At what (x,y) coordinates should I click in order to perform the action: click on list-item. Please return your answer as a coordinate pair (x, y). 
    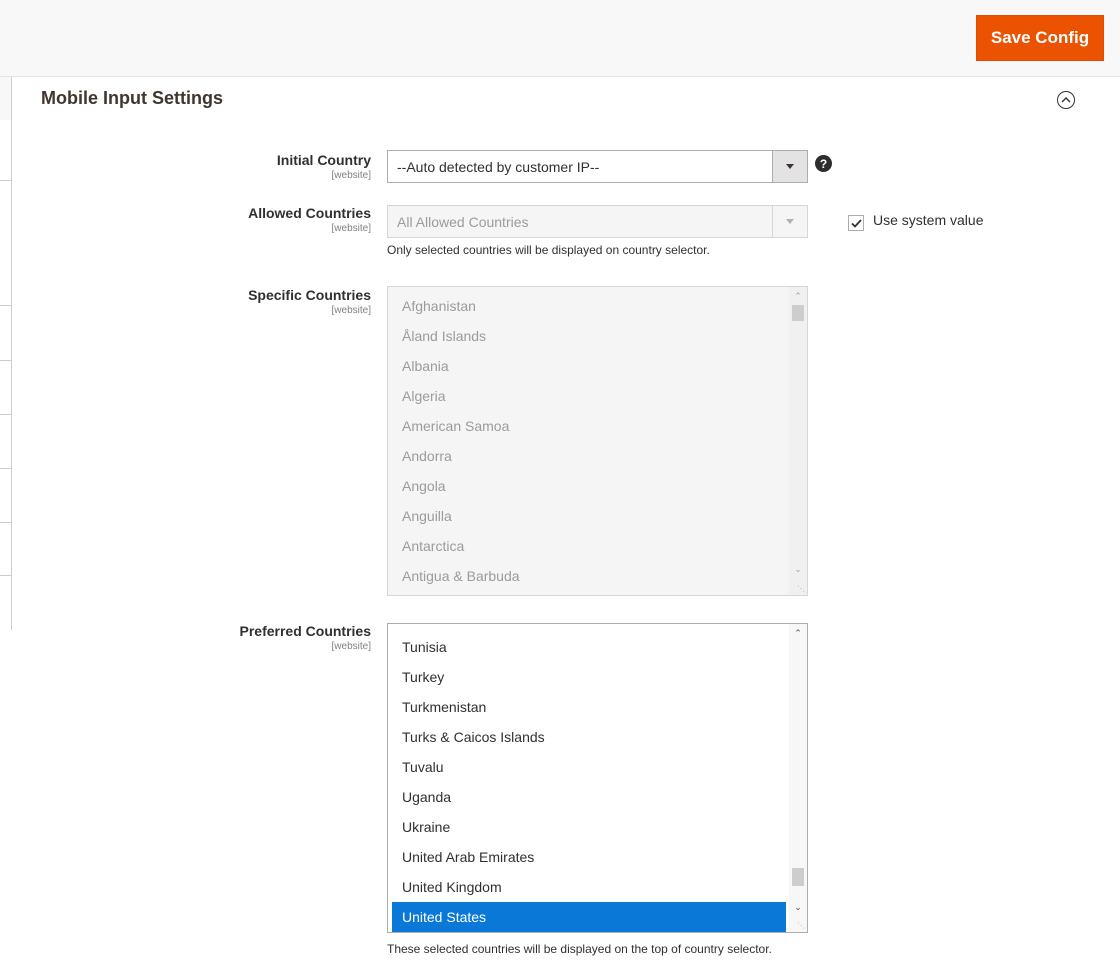
    Looking at the image, I should click on (589, 624).